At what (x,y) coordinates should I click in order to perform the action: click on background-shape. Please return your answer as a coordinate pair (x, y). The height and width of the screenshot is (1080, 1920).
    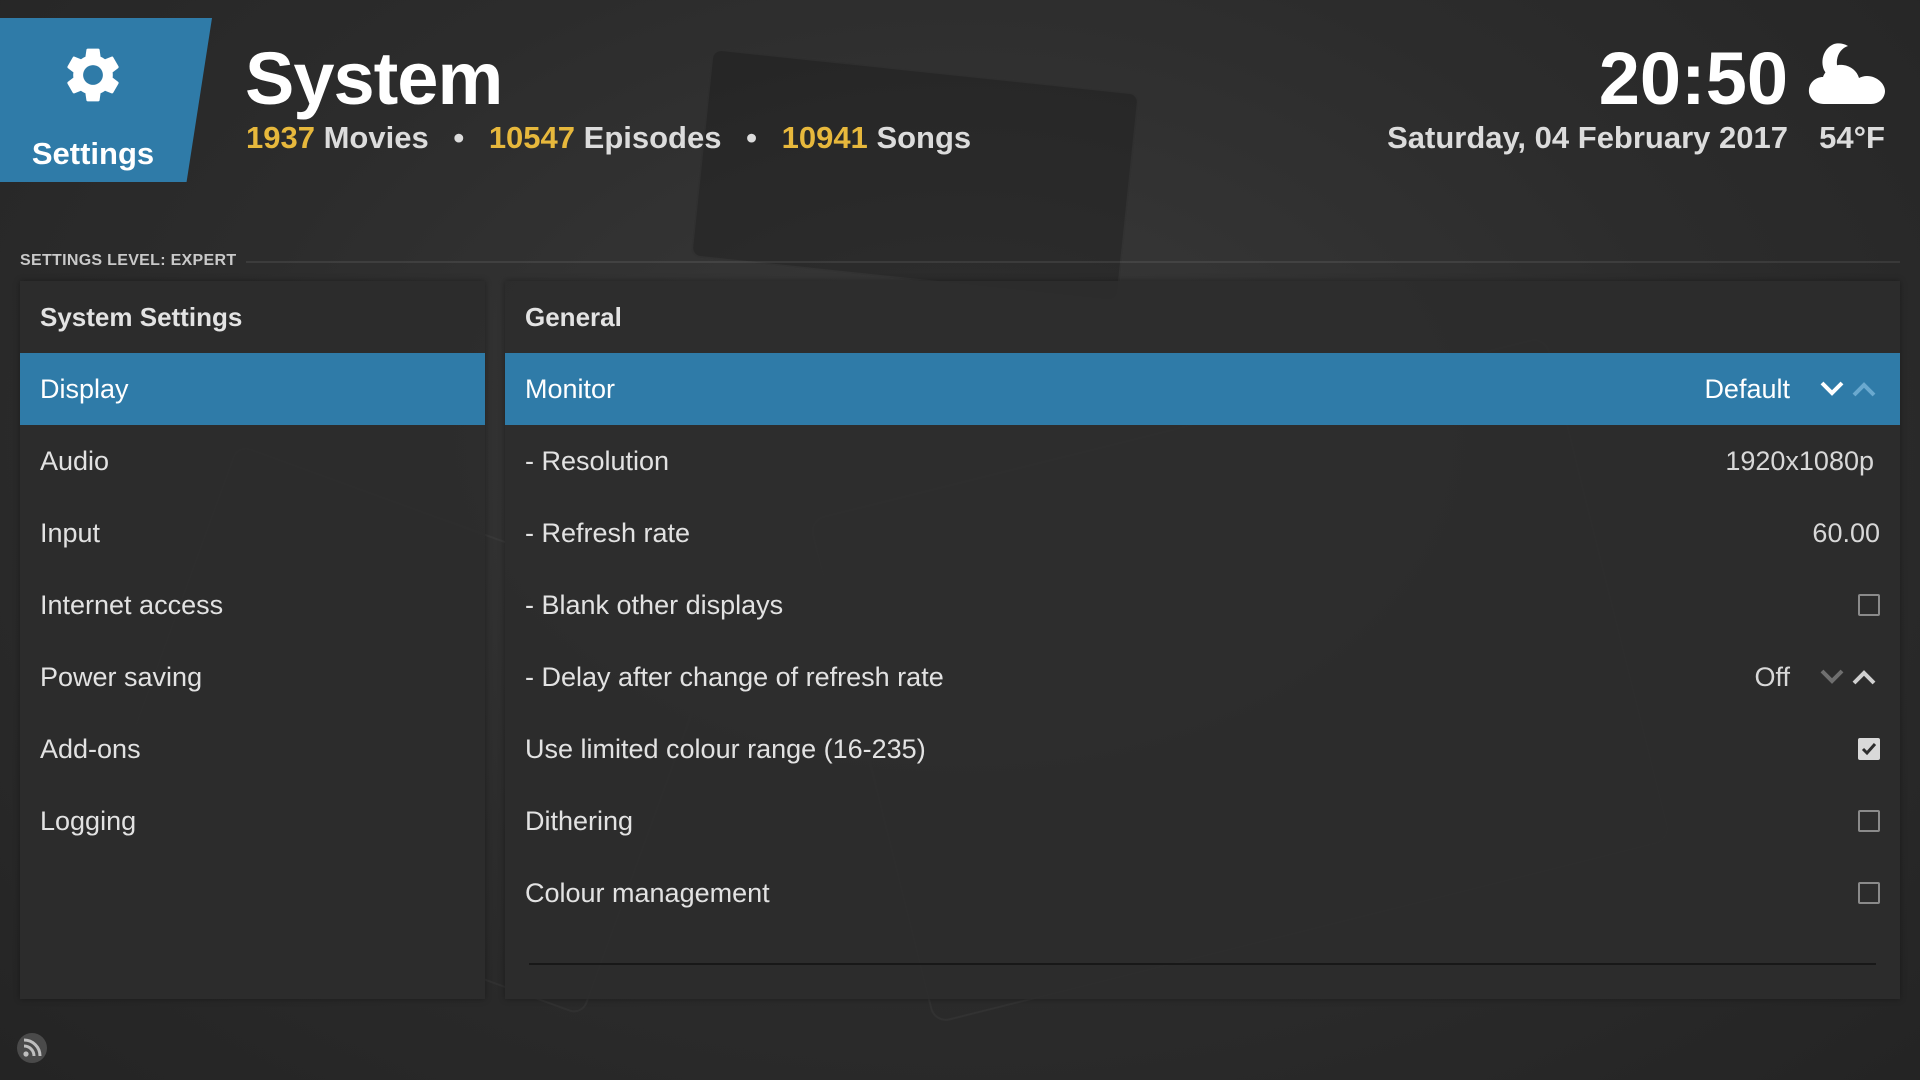
    Looking at the image, I should click on (915, 175).